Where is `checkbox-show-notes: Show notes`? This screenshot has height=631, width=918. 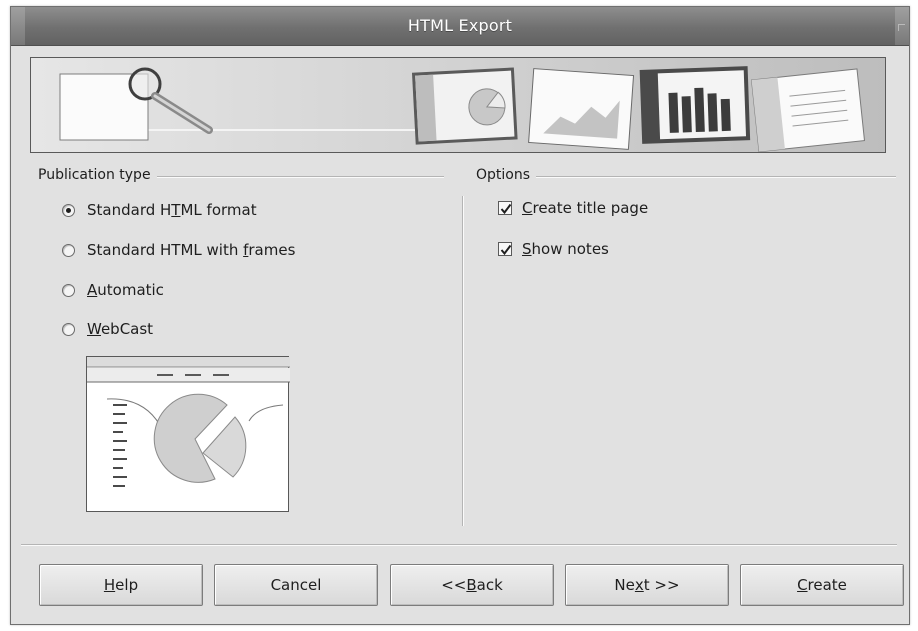 checkbox-show-notes: Show notes is located at coordinates (553, 249).